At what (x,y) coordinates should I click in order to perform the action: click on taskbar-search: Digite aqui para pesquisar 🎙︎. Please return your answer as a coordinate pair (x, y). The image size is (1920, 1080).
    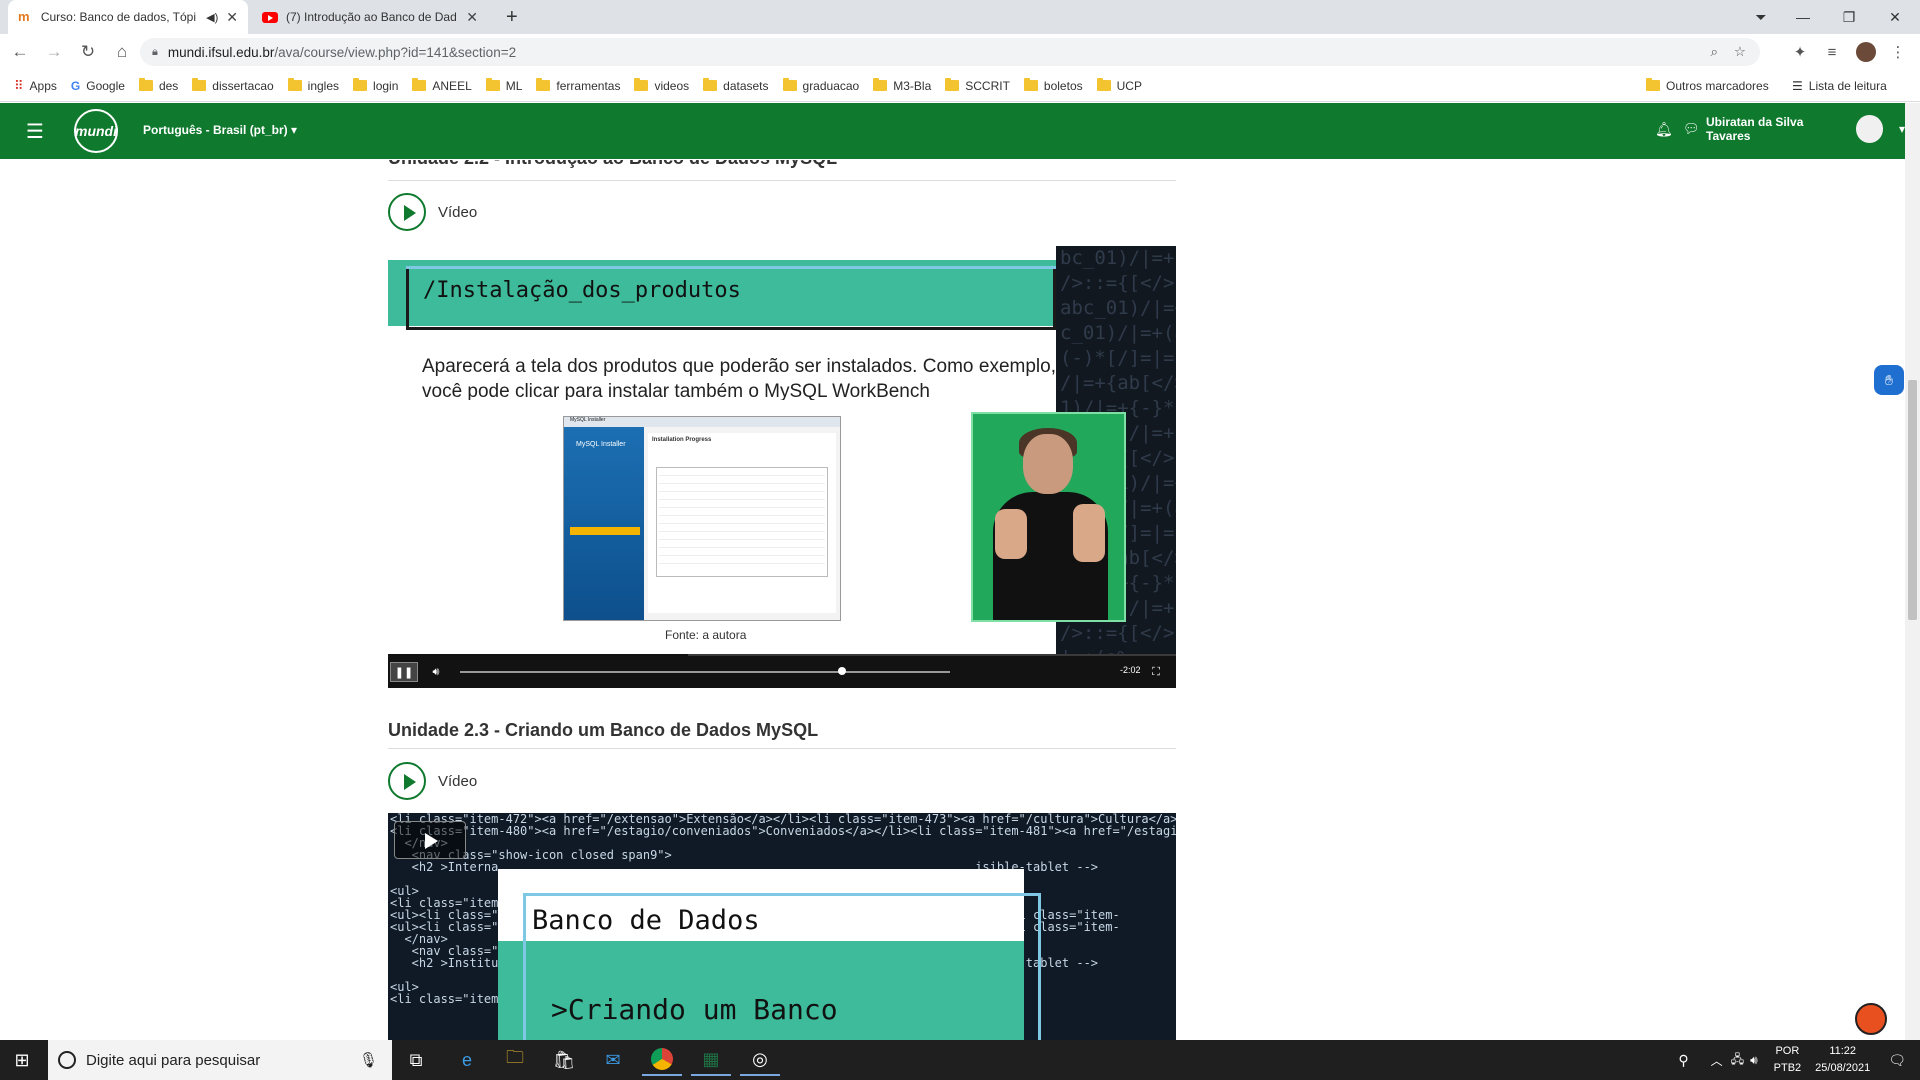
    Looking at the image, I should click on (220, 1060).